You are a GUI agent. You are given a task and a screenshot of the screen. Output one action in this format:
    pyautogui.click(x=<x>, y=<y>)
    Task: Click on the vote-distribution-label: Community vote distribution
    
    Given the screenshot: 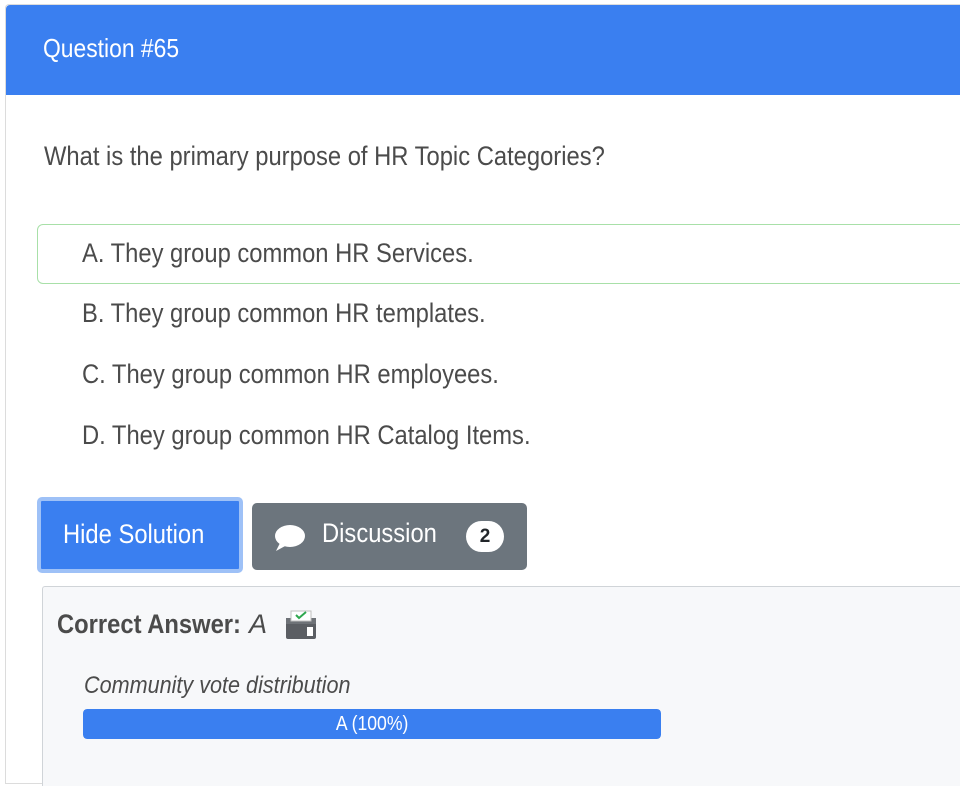 What is the action you would take?
    pyautogui.click(x=217, y=685)
    